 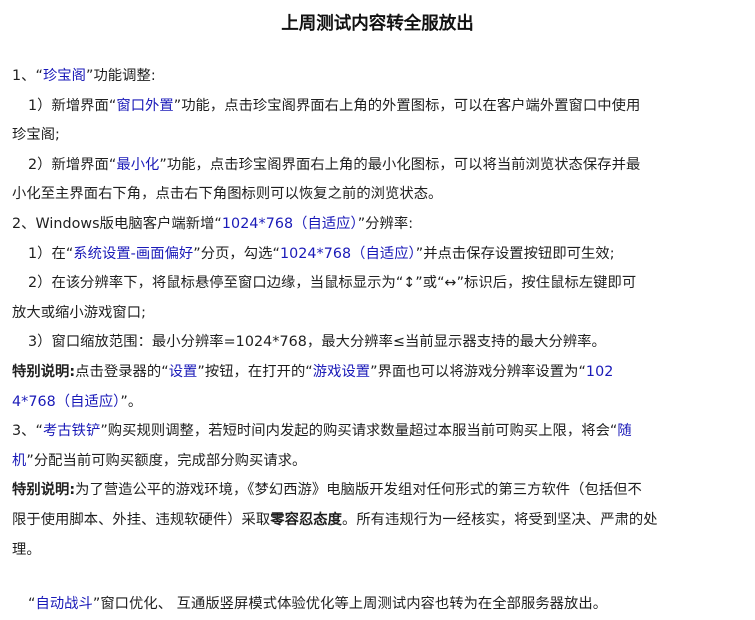 What do you see at coordinates (133, 253) in the screenshot?
I see `highlight-system-settings: 系统设置-画面偏好` at bounding box center [133, 253].